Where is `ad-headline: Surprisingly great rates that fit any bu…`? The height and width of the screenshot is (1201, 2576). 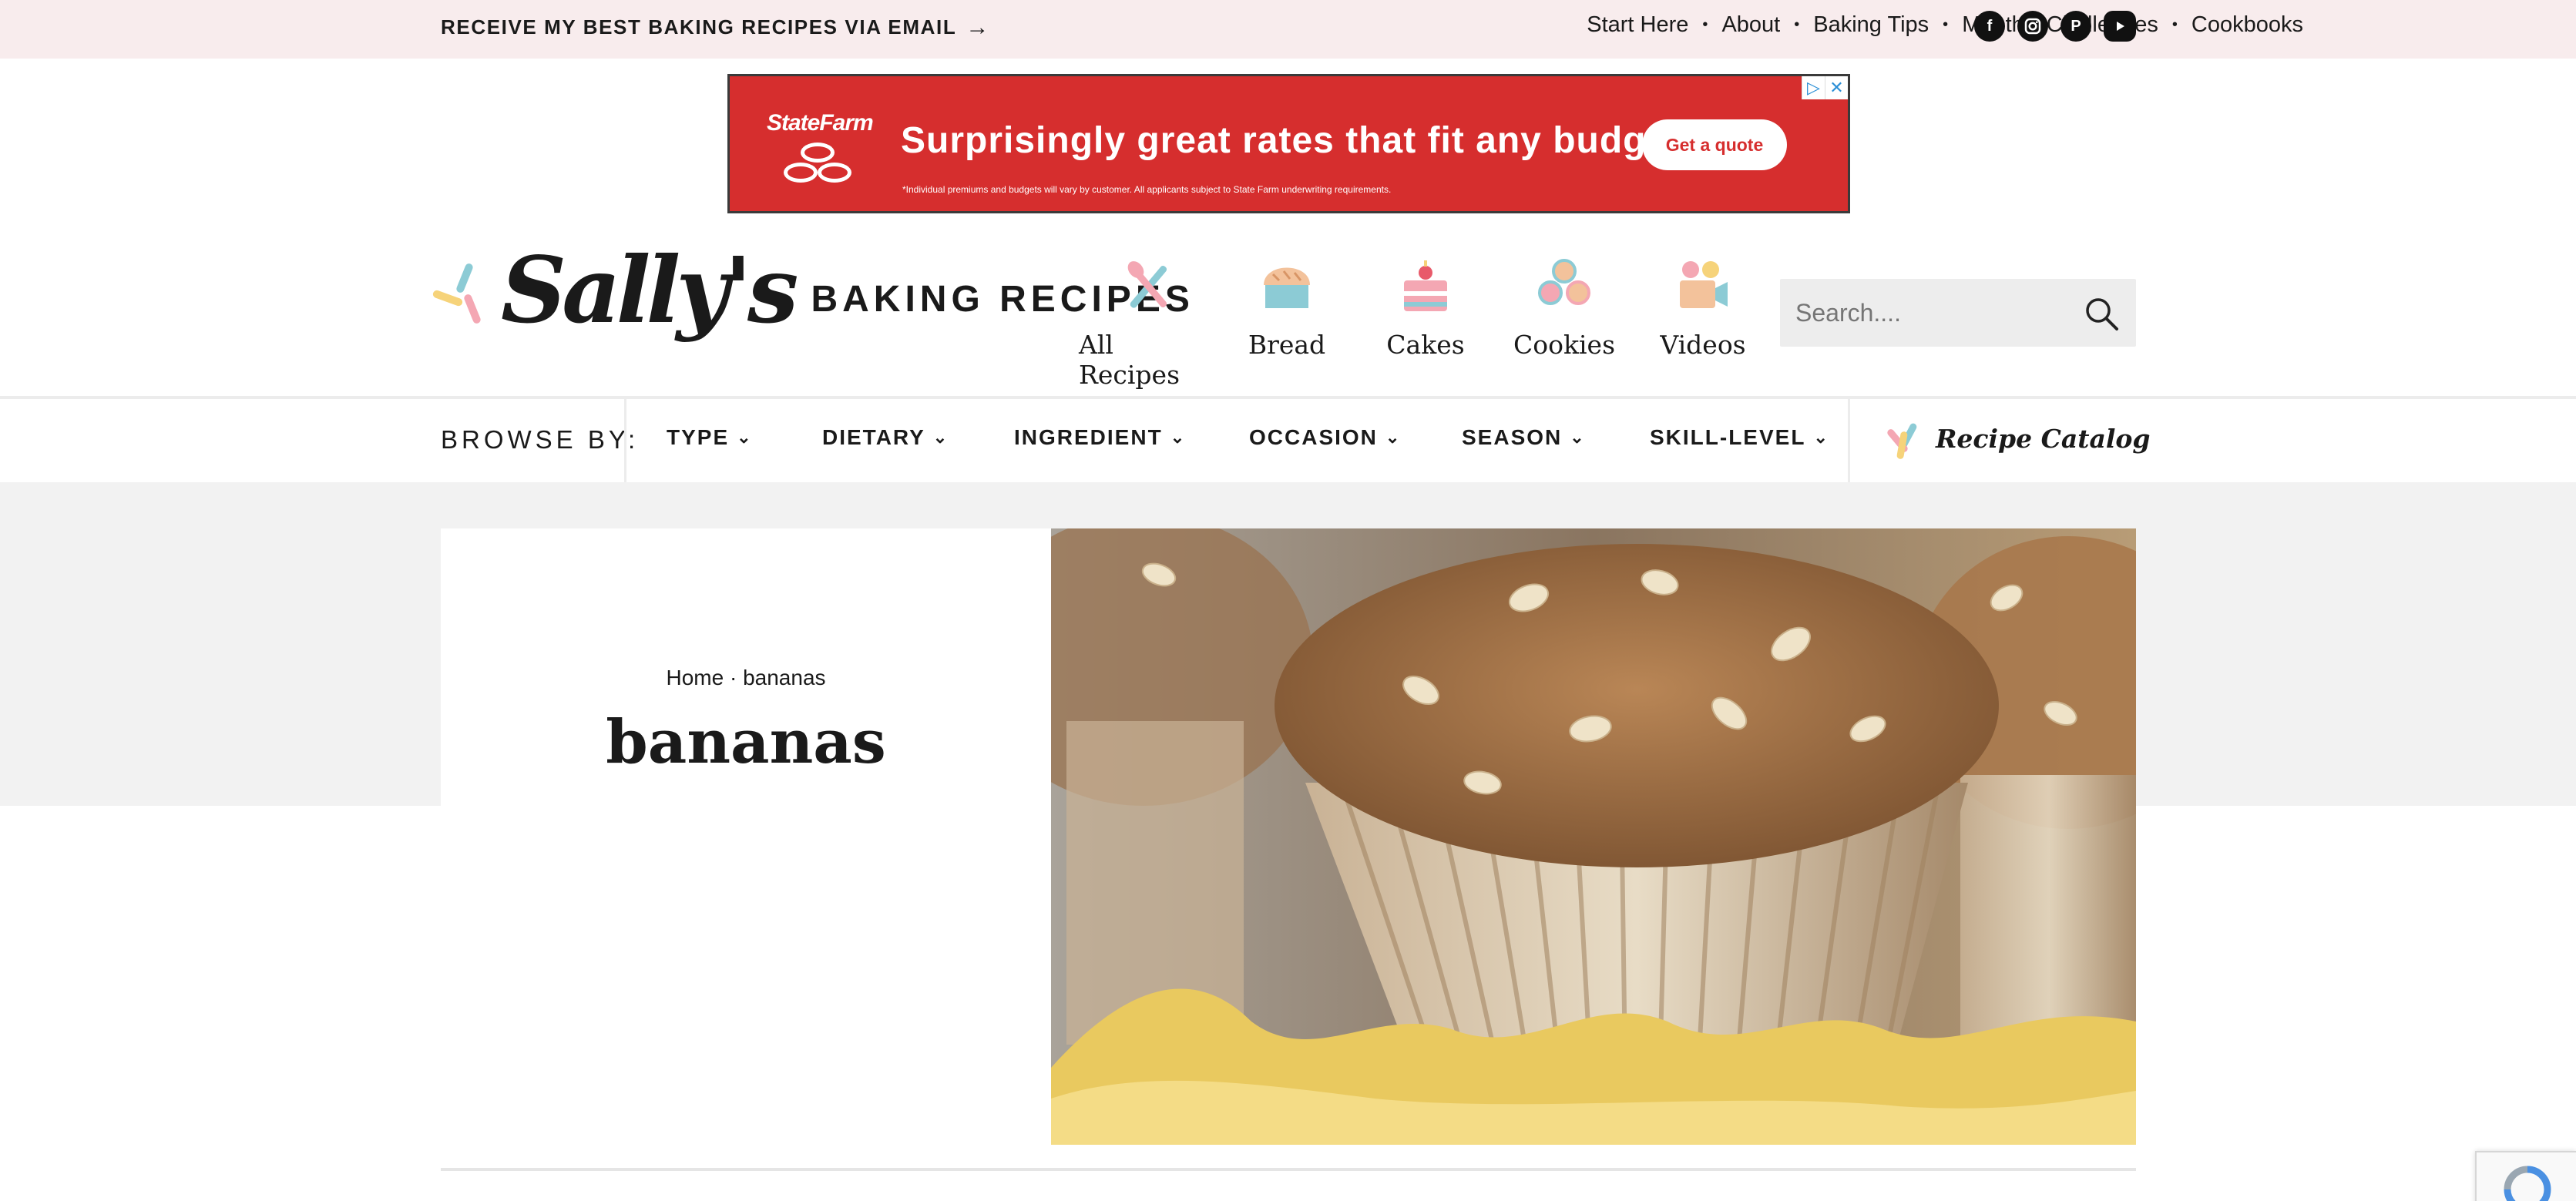 ad-headline: Surprisingly great rates that fit any bu… is located at coordinates (1296, 140).